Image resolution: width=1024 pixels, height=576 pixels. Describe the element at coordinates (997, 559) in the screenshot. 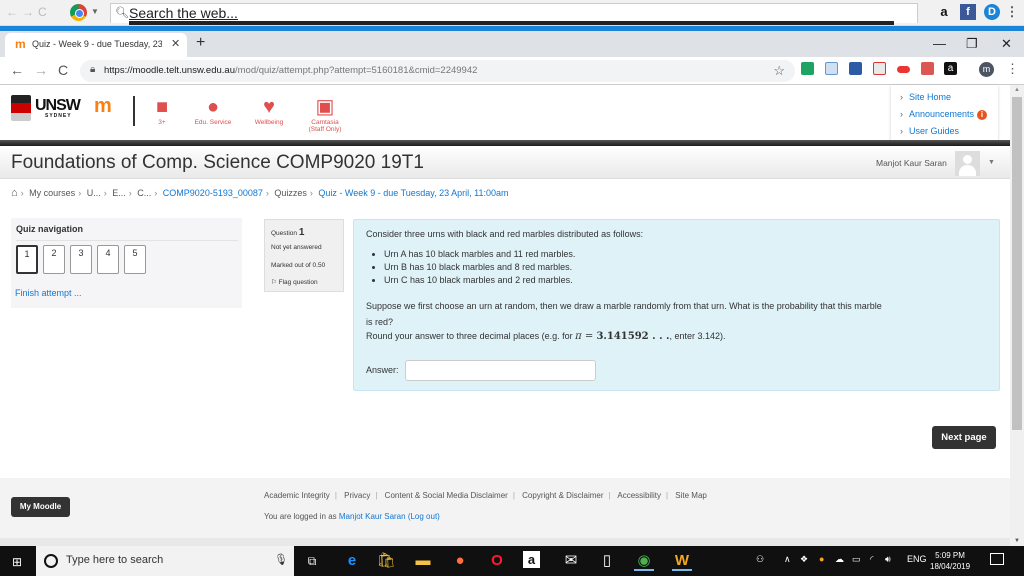

I see `action-center-icon` at that location.